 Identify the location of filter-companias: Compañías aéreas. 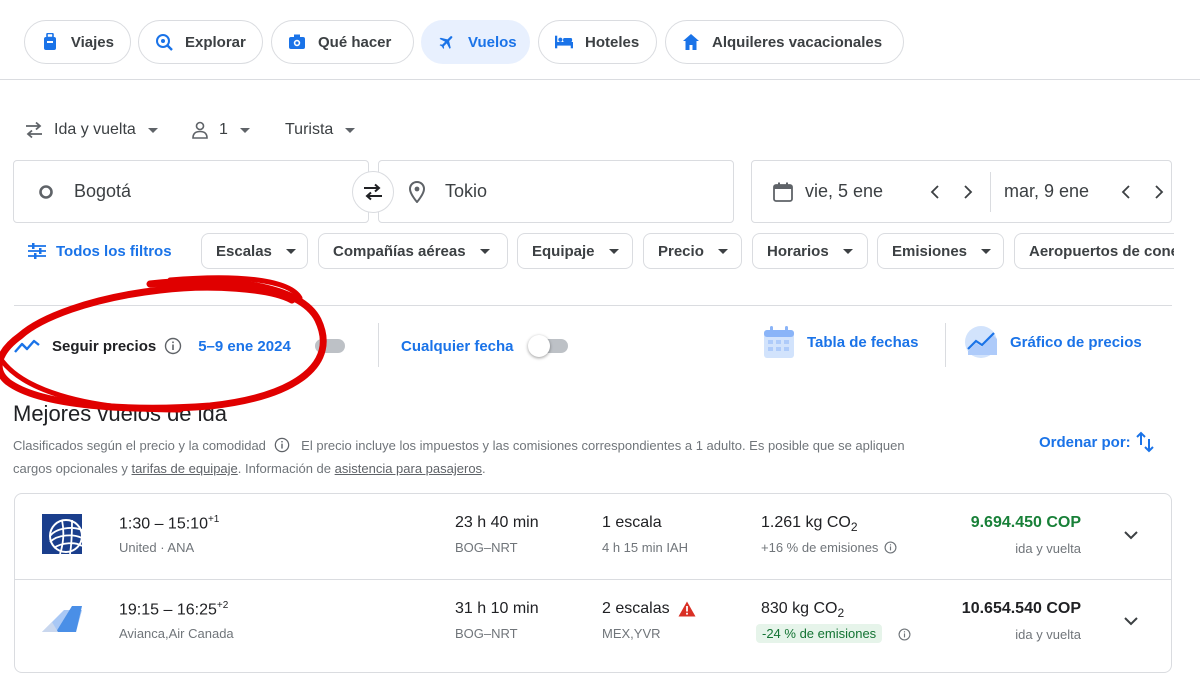
(413, 251).